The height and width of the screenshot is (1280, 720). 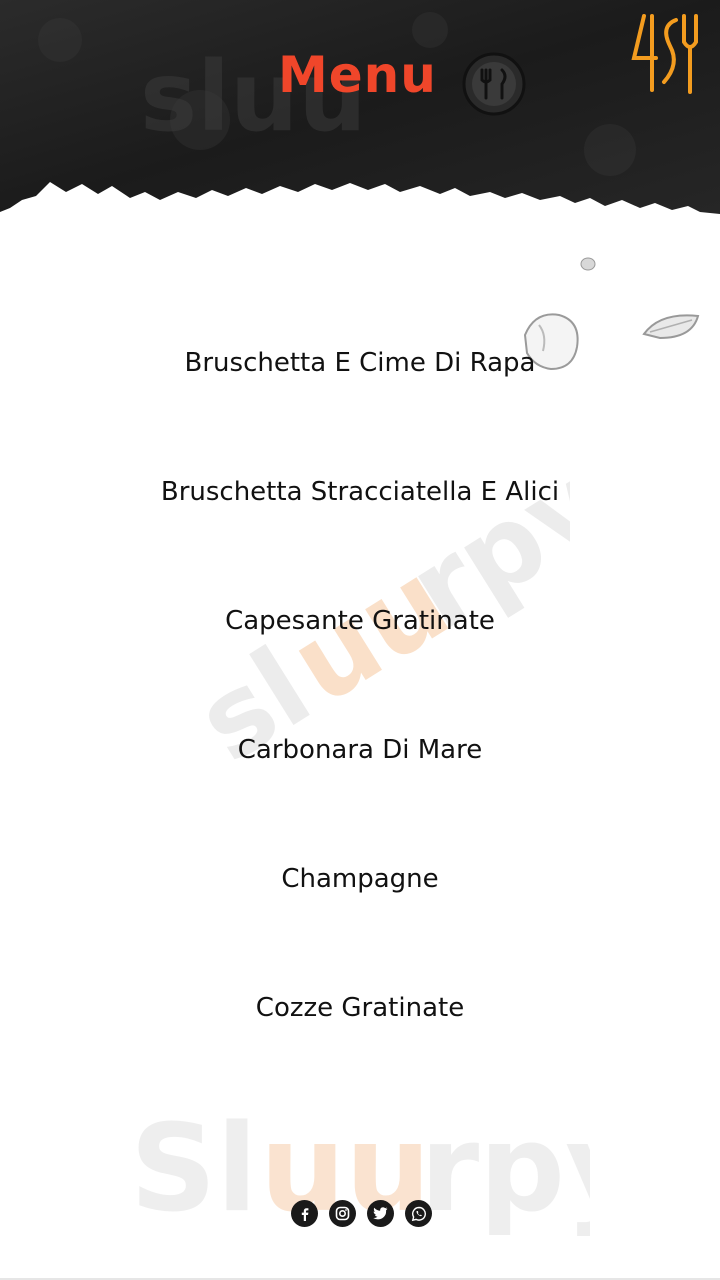 I want to click on menu-item: Bruschetta E Cime Di Rapa, so click(x=360, y=362).